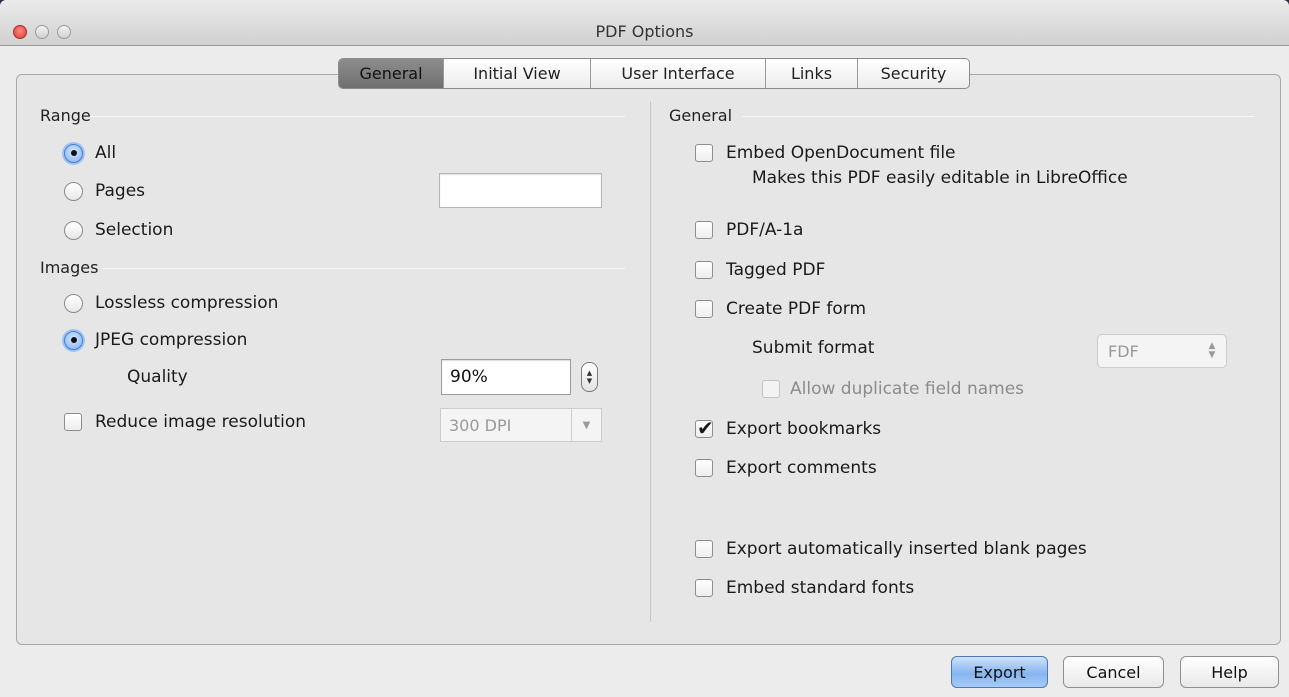  Describe the element at coordinates (65, 115) in the screenshot. I see `range-section-title: Range` at that location.